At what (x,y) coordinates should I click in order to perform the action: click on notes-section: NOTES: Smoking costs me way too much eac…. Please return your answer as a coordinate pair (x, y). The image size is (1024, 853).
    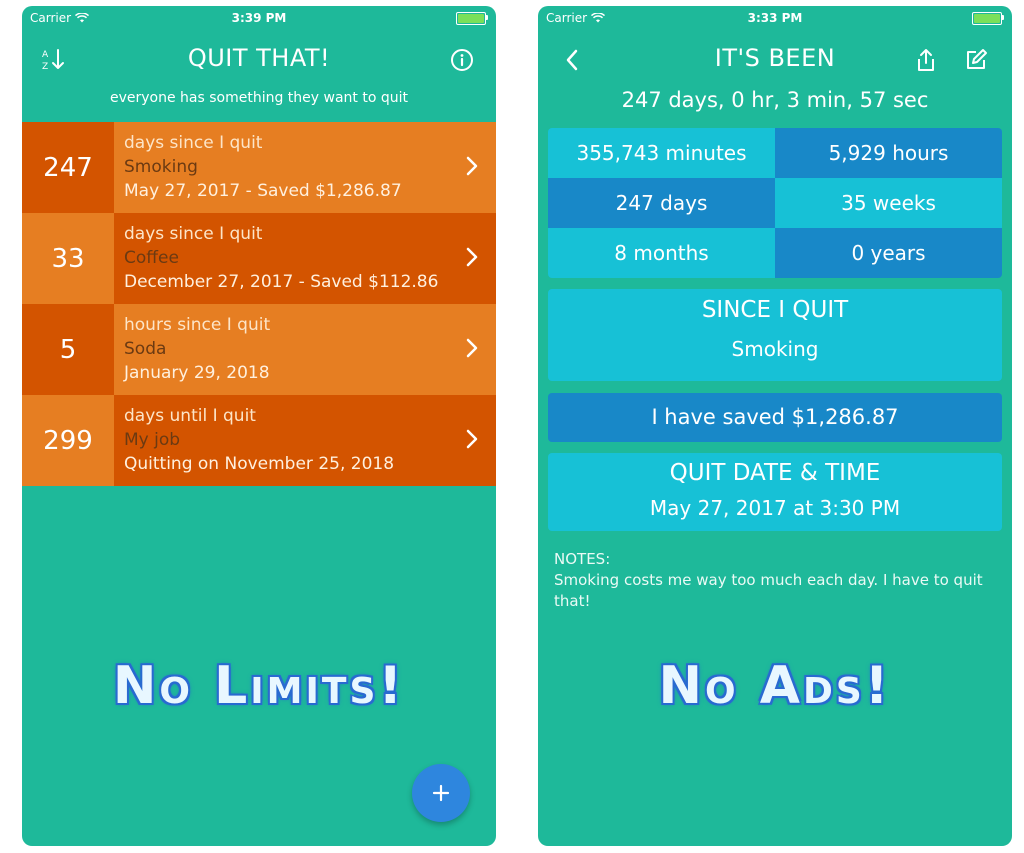
    Looking at the image, I should click on (773, 580).